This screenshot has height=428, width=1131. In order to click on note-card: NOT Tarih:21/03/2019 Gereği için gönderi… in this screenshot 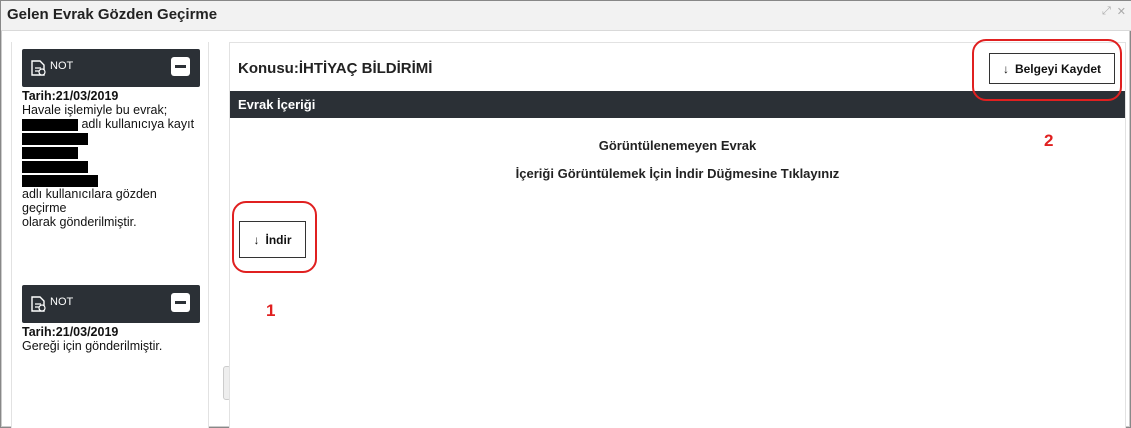, I will do `click(111, 319)`.